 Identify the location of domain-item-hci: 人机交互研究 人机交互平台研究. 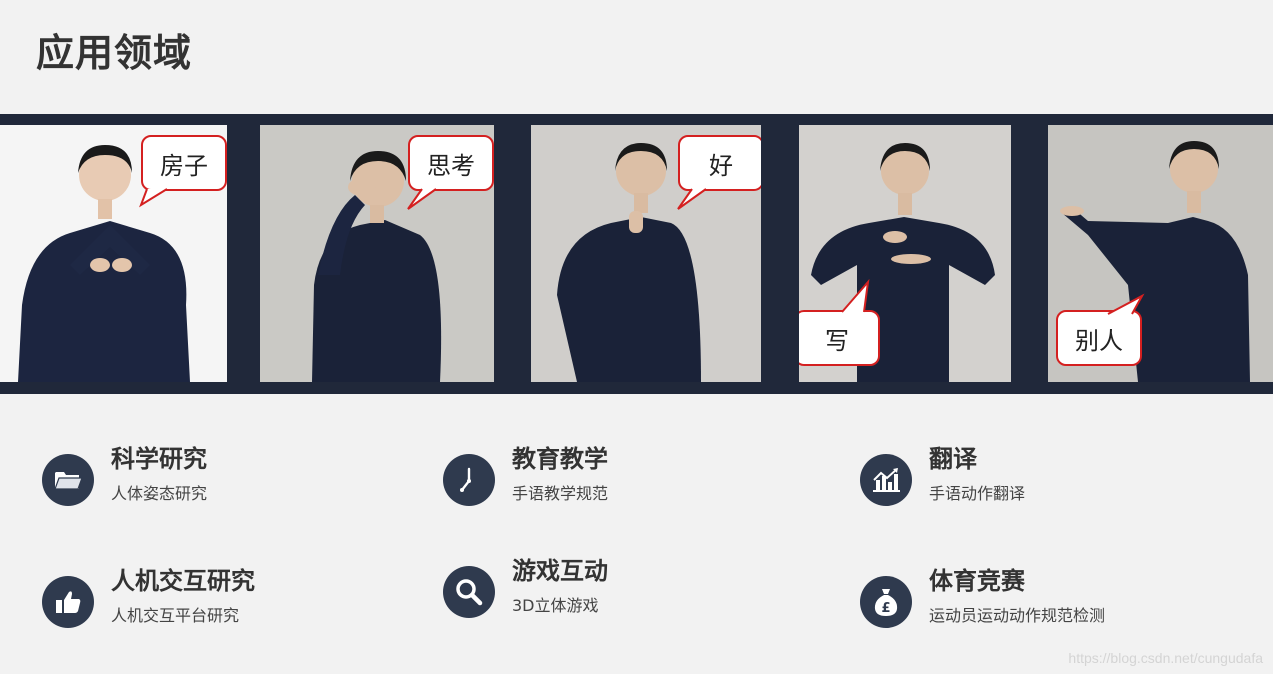
(148, 597).